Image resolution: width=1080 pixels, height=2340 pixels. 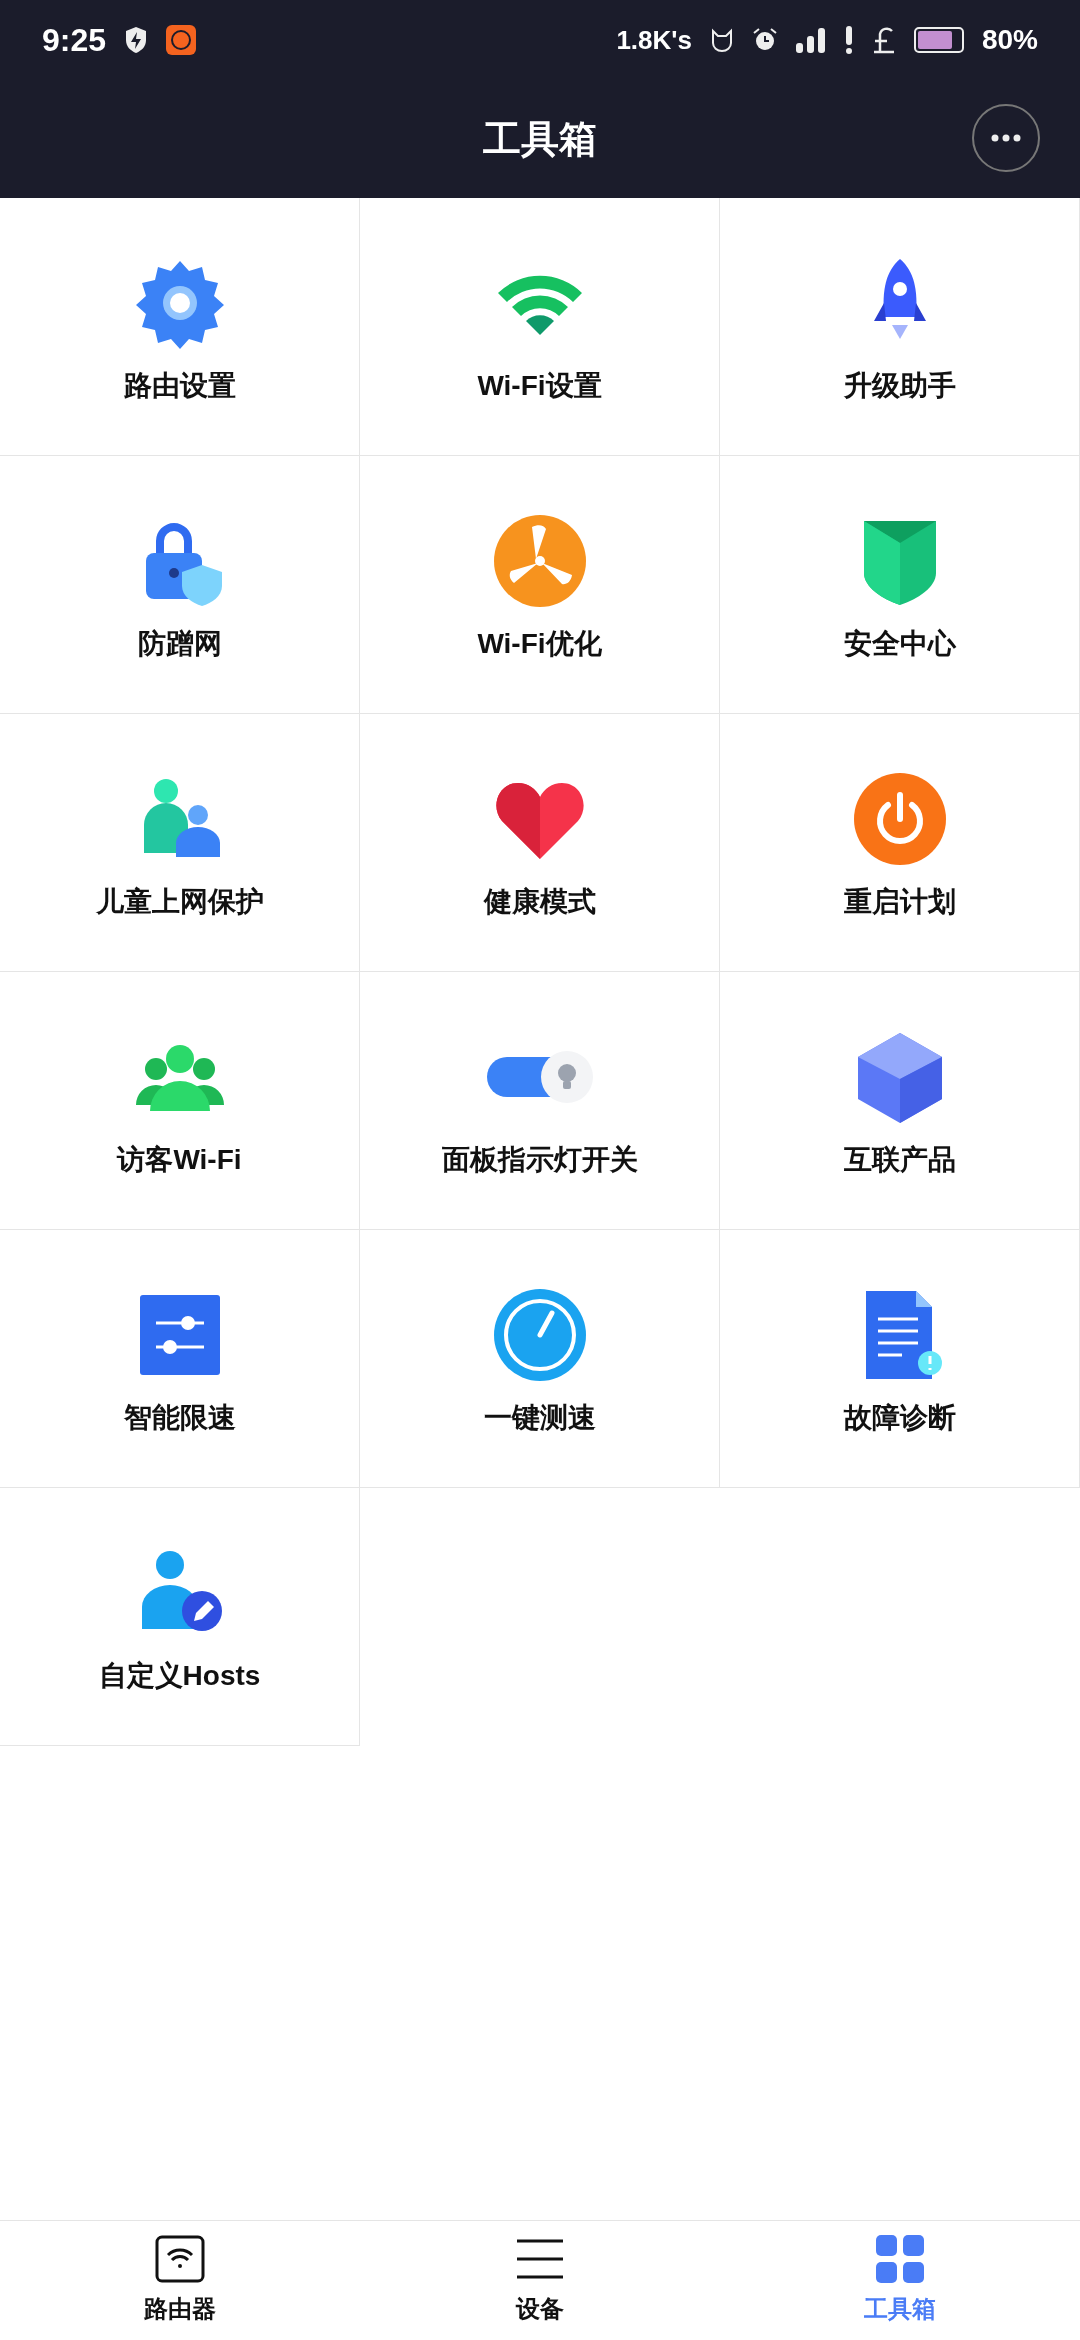 I want to click on tool-label: 智能限速, so click(x=179, y=1417).